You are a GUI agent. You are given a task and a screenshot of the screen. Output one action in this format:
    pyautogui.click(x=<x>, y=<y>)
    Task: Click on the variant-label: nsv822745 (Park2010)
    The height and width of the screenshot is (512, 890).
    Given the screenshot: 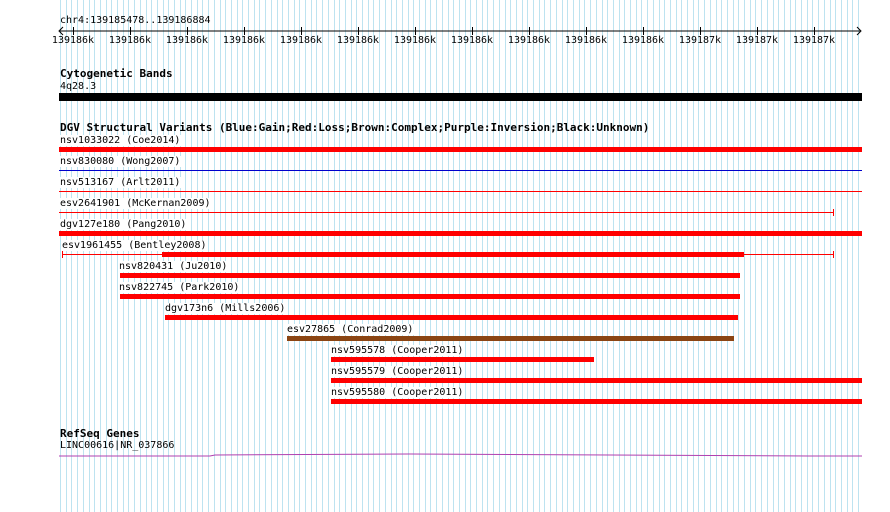 What is the action you would take?
    pyautogui.click(x=179, y=287)
    